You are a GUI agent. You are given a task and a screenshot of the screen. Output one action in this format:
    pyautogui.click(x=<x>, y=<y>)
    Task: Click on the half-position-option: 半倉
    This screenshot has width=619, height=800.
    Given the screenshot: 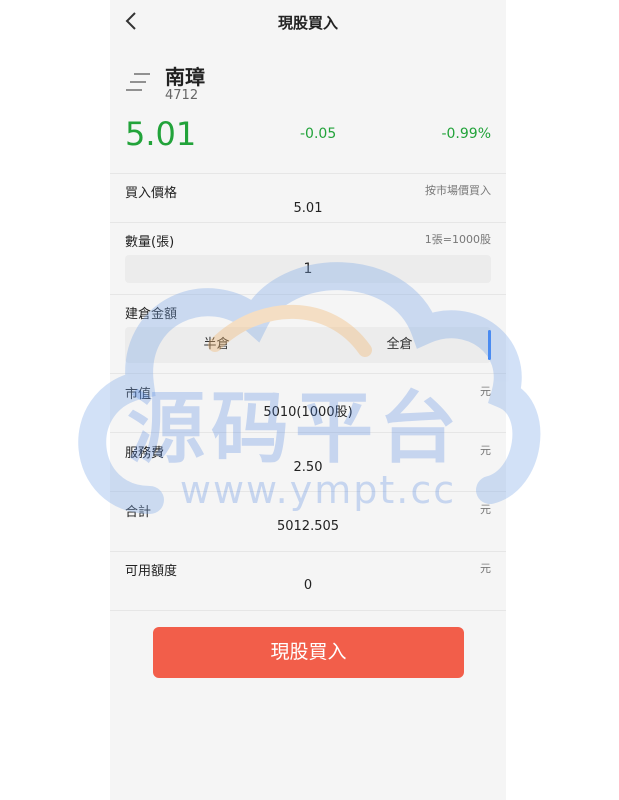 What is the action you would take?
    pyautogui.click(x=216, y=345)
    